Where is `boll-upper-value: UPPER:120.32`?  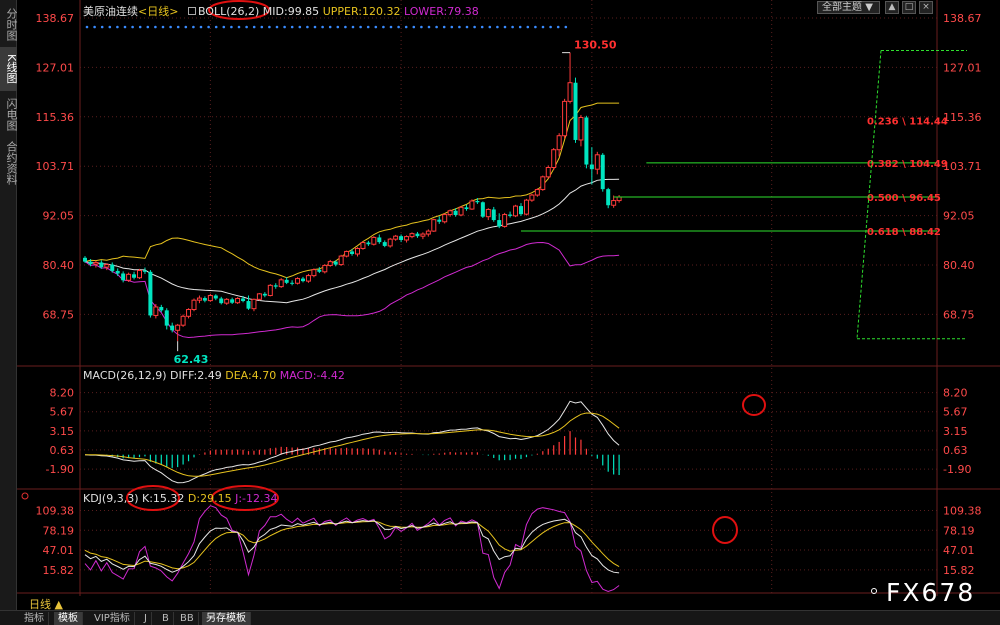
boll-upper-value: UPPER:120.32 is located at coordinates (361, 11).